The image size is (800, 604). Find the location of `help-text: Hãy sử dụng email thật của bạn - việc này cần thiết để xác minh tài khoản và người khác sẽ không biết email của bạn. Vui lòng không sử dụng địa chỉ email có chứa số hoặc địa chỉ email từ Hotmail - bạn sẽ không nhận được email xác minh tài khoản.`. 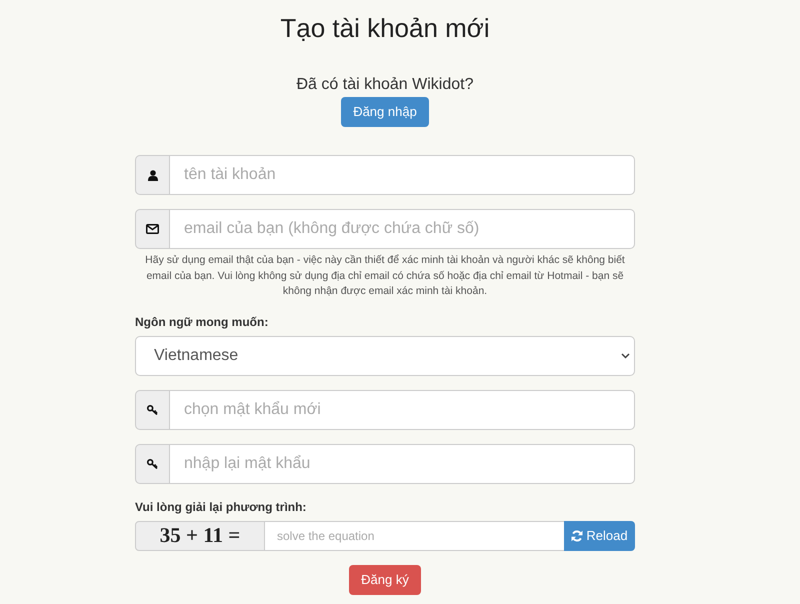

help-text: Hãy sử dụng email thật của bạn - việc này cần thiết để xác minh tài khoản và người khác sẽ không biết email của bạn. Vui lòng không sử dụng địa chỉ email có chứa số hoặc địa chỉ email từ Hotmail - bạn sẽ không nhận được email xác minh tài khoản. is located at coordinates (385, 276).